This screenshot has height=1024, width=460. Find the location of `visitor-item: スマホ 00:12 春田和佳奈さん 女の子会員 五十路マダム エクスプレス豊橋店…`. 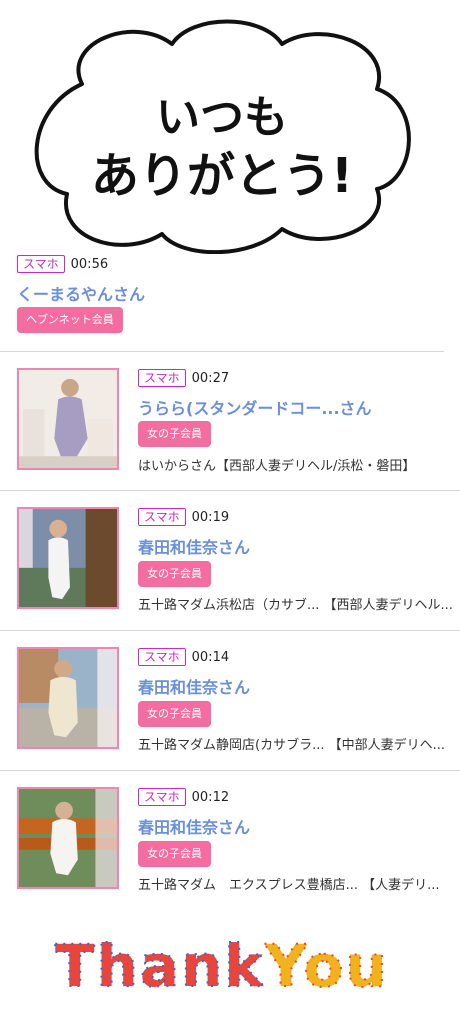

visitor-item: スマホ 00:12 春田和佳奈さん 女の子会員 五十路マダム エクスプレス豊橋店… is located at coordinates (230, 835).